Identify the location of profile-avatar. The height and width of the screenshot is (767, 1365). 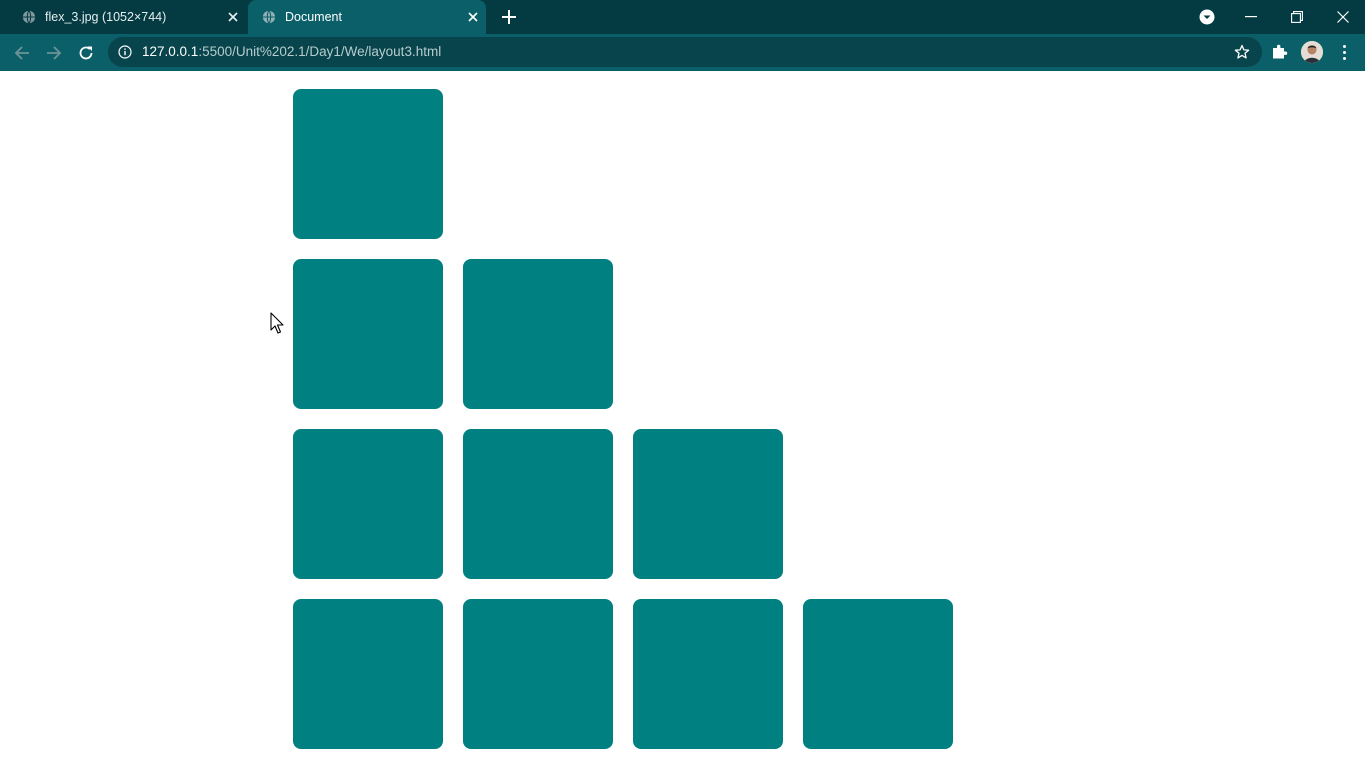
(1312, 52).